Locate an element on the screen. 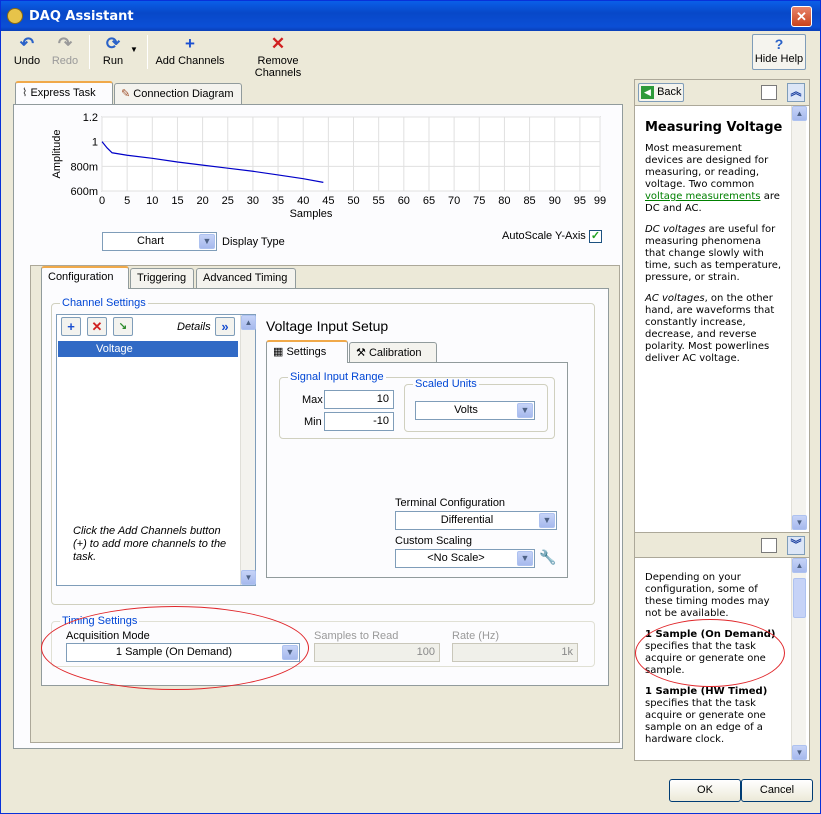  run-button: ⟳ Run is located at coordinates (113, 53).